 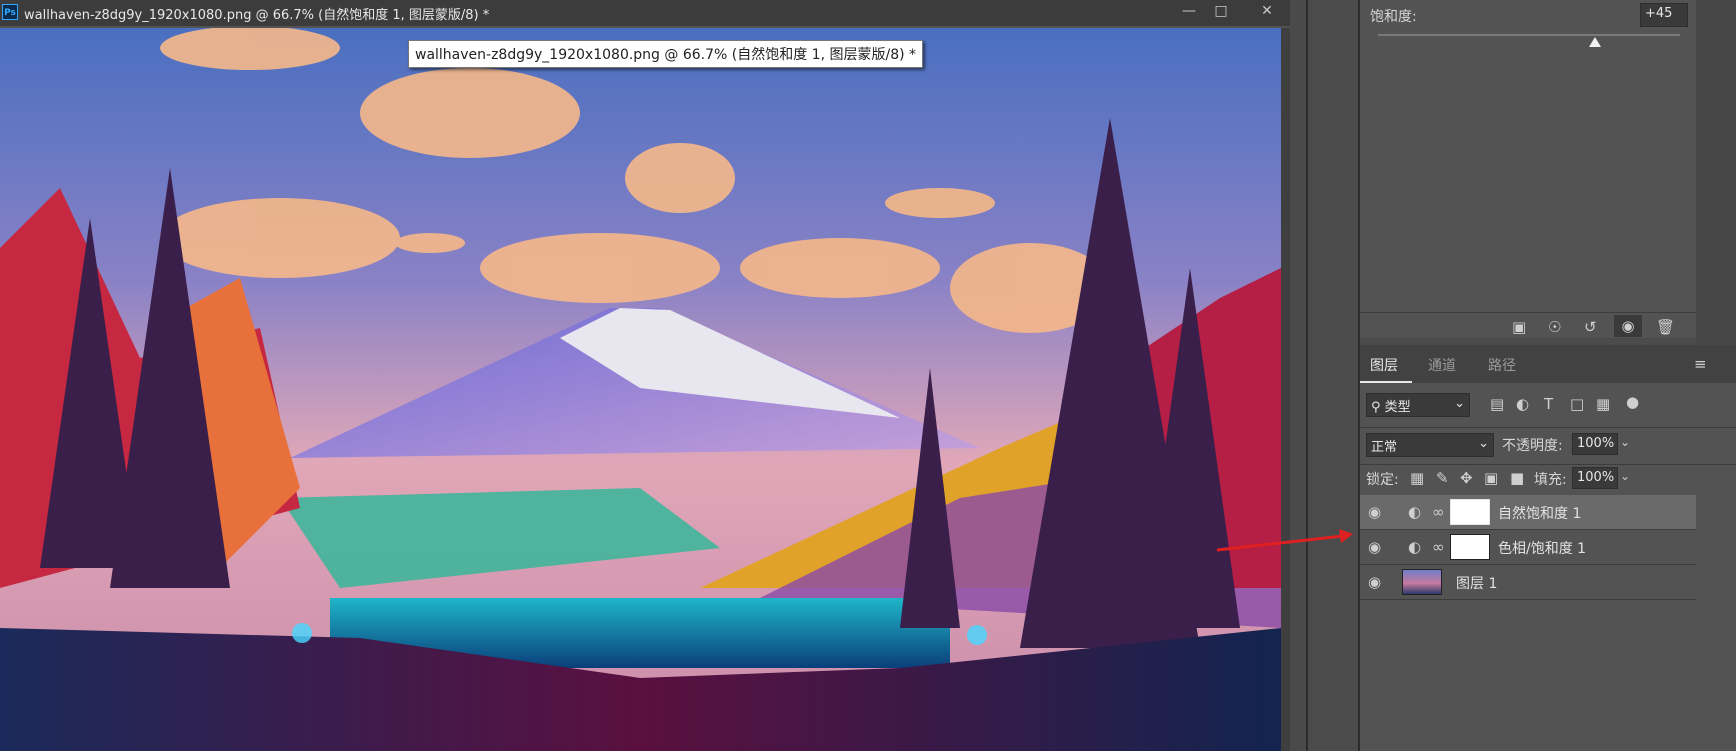 What do you see at coordinates (1466, 478) in the screenshot?
I see `lock-position-icon: ✥` at bounding box center [1466, 478].